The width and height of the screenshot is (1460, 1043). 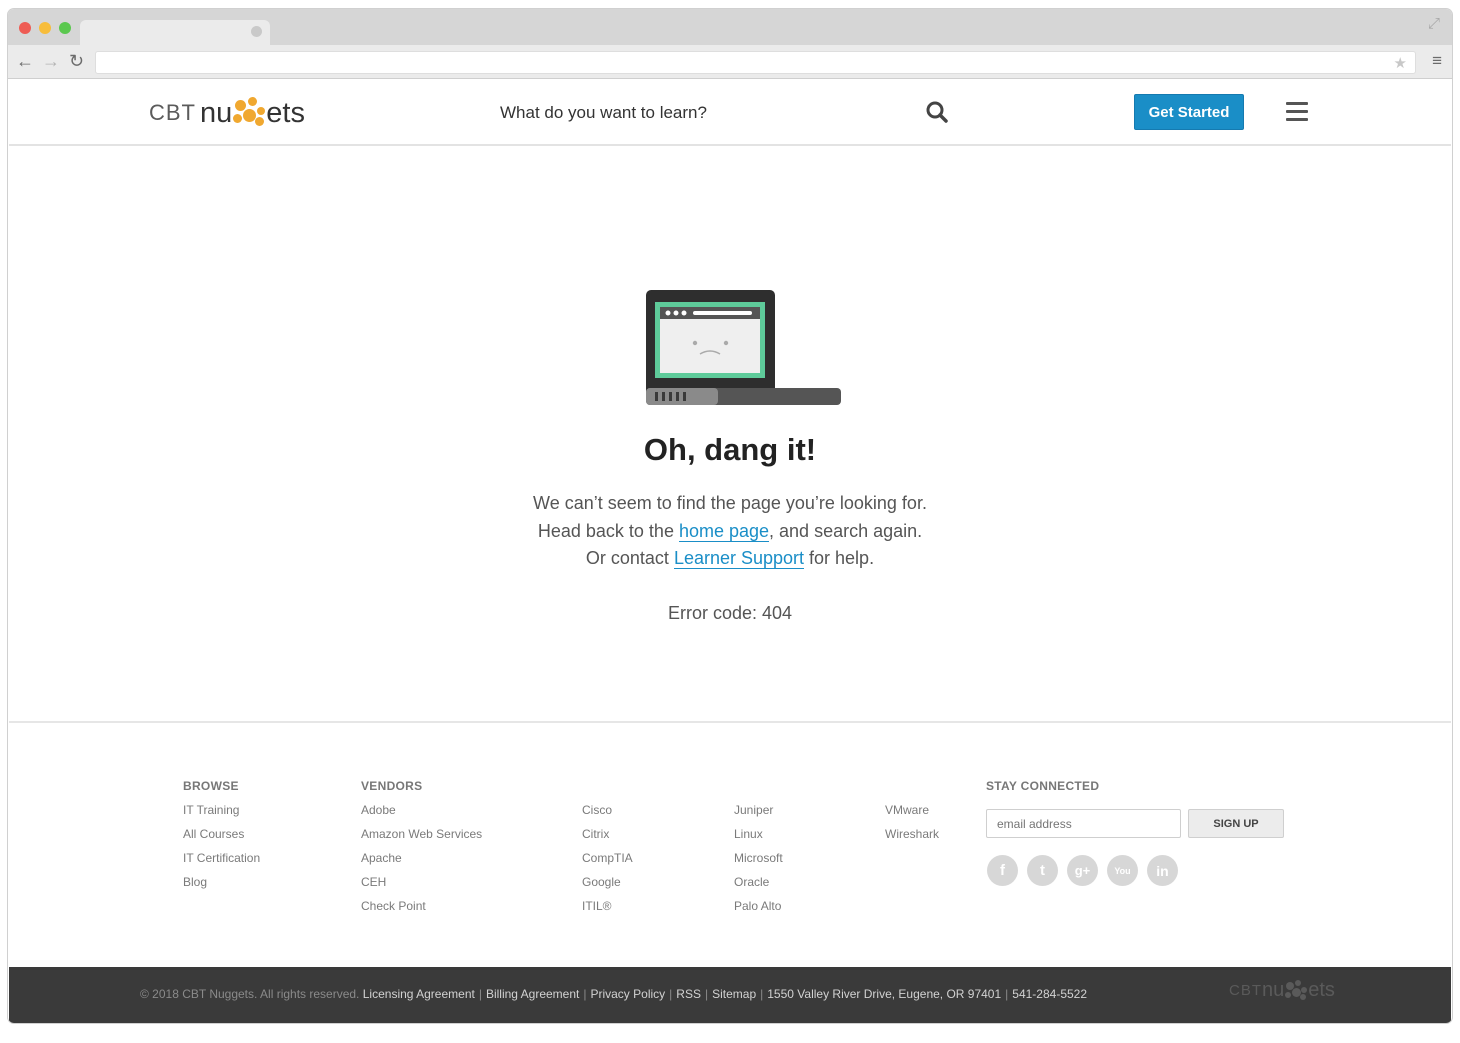 I want to click on footer-logo: CBT nu ets, so click(x=1282, y=990).